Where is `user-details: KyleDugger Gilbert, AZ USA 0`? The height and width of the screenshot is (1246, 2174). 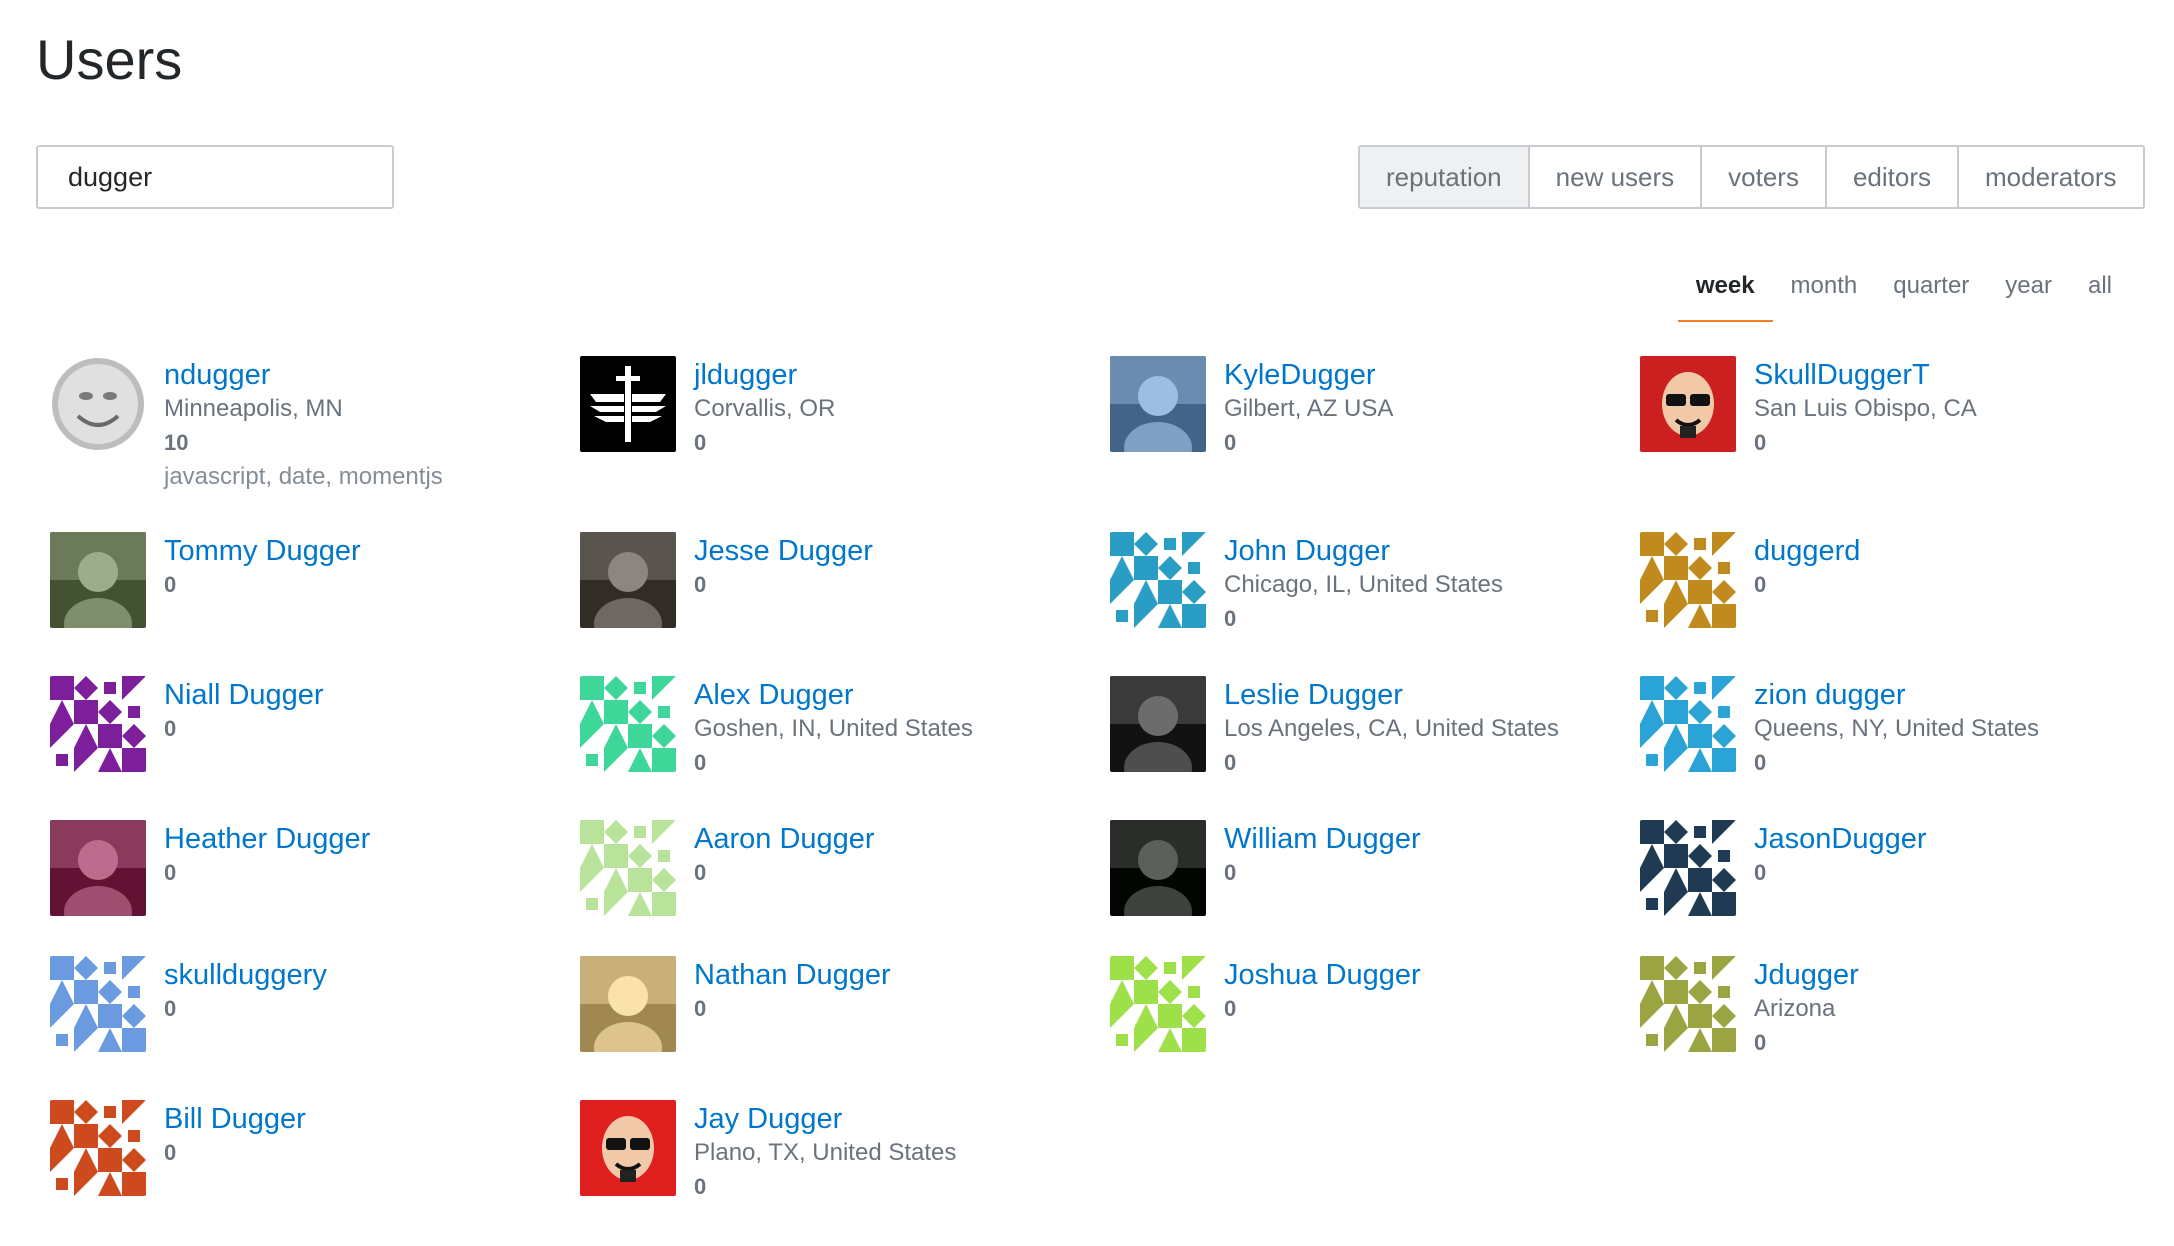 user-details: KyleDugger Gilbert, AZ USA 0 is located at coordinates (1308, 409).